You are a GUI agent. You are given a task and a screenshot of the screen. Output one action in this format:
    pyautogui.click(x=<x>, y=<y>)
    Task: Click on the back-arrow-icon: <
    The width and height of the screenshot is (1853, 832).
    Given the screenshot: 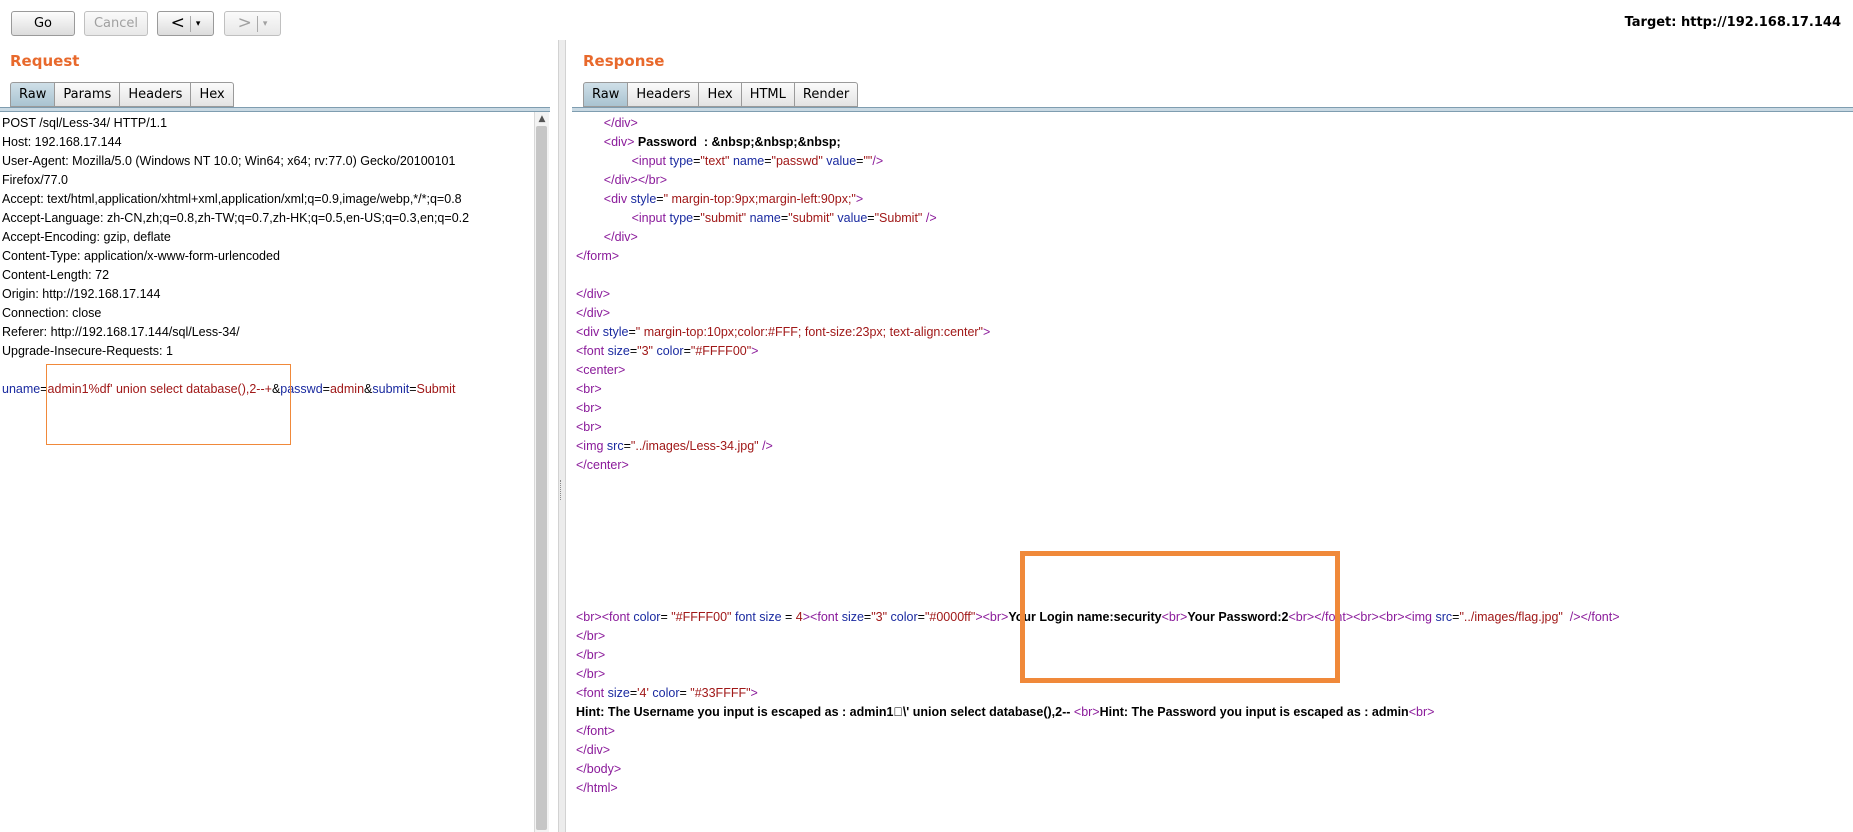 What is the action you would take?
    pyautogui.click(x=177, y=23)
    